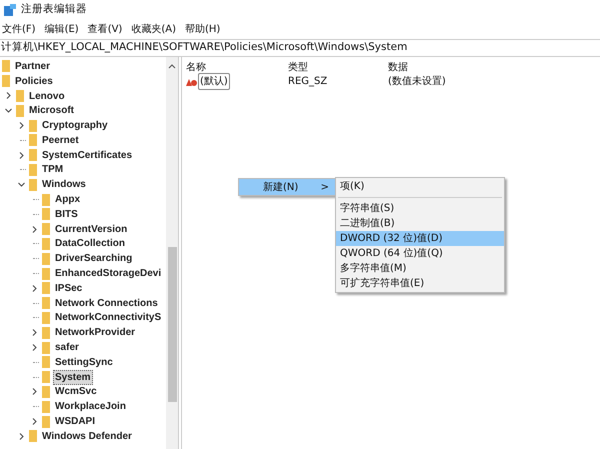  Describe the element at coordinates (60, 140) in the screenshot. I see `tree-item: Peernet` at that location.